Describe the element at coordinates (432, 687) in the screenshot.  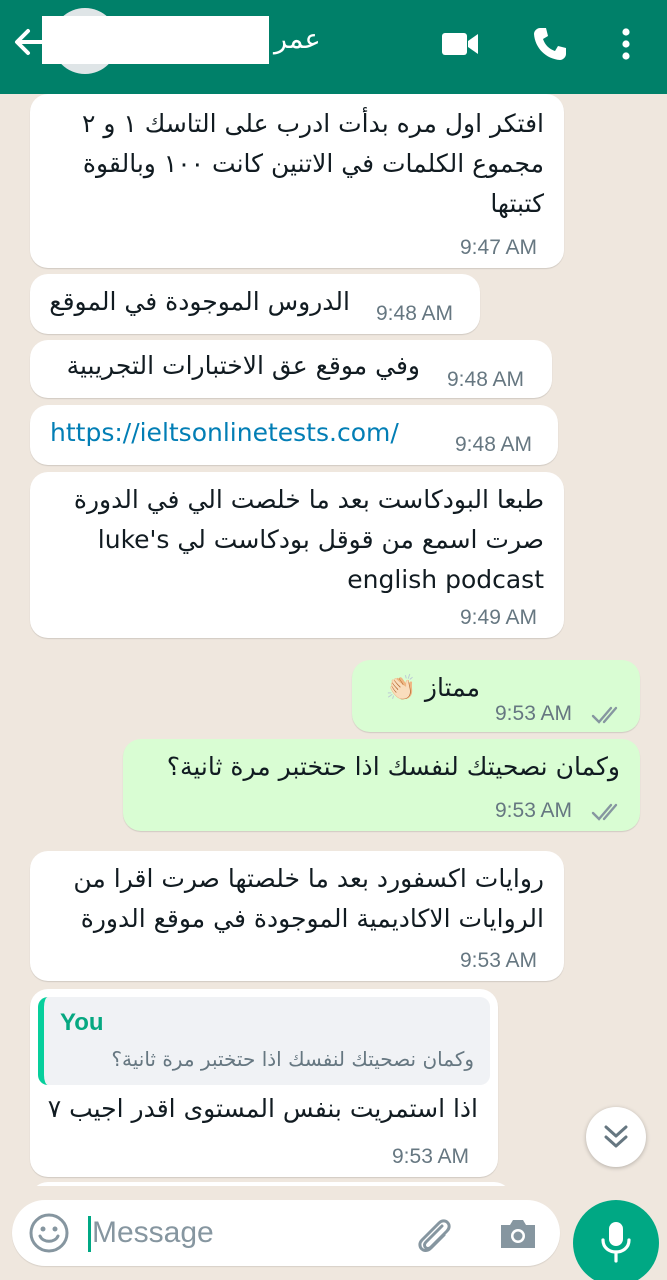
I see `message-text: ممتاز 👏🏻` at that location.